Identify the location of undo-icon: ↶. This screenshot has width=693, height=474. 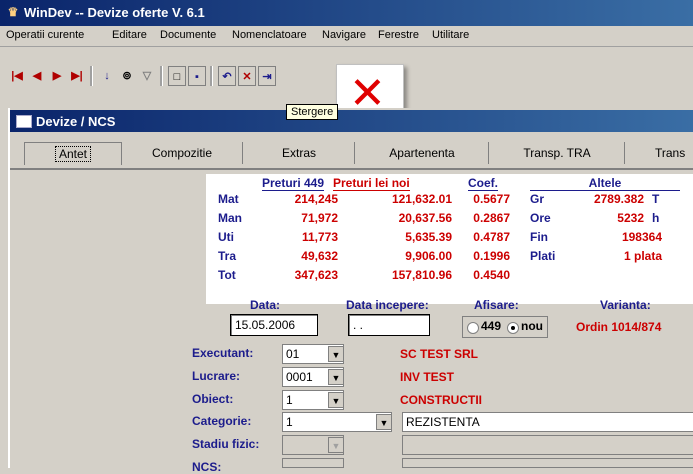
(227, 76).